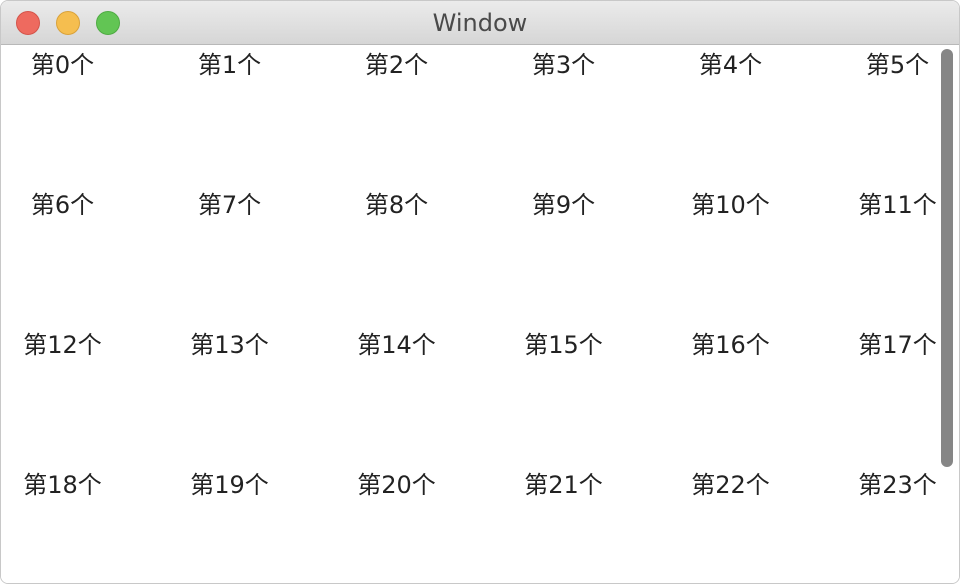 Image resolution: width=960 pixels, height=584 pixels. What do you see at coordinates (897, 205) in the screenshot?
I see `grid-item: 第11个` at bounding box center [897, 205].